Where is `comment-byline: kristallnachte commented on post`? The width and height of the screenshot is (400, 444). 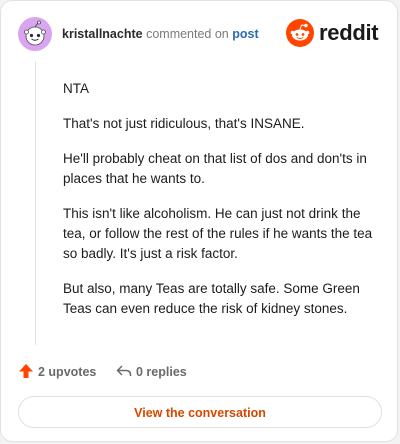 comment-byline: kristallnachte commented on post is located at coordinates (160, 34).